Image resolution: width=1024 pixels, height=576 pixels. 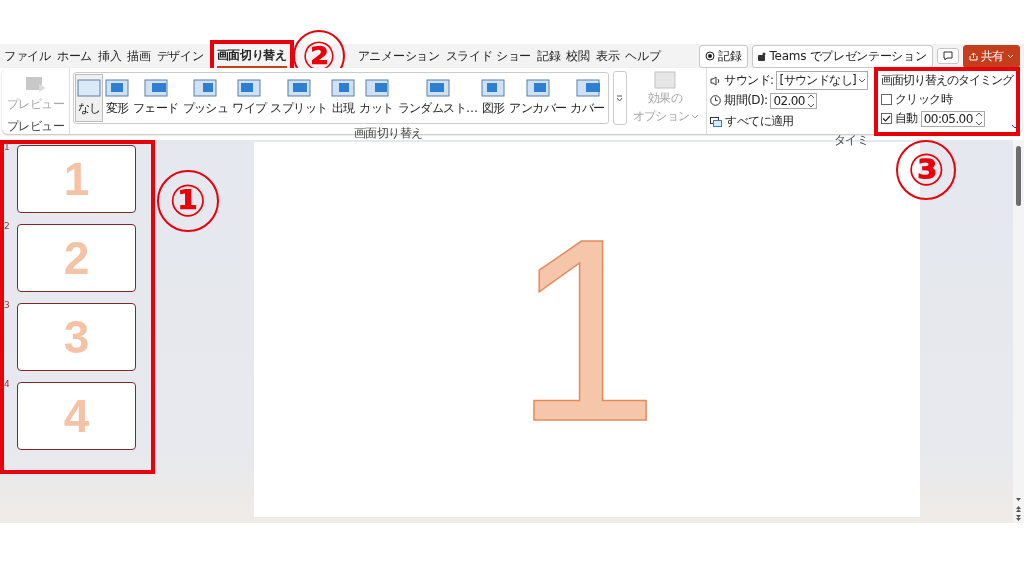 What do you see at coordinates (493, 98) in the screenshot?
I see `transition-option: 図形` at bounding box center [493, 98].